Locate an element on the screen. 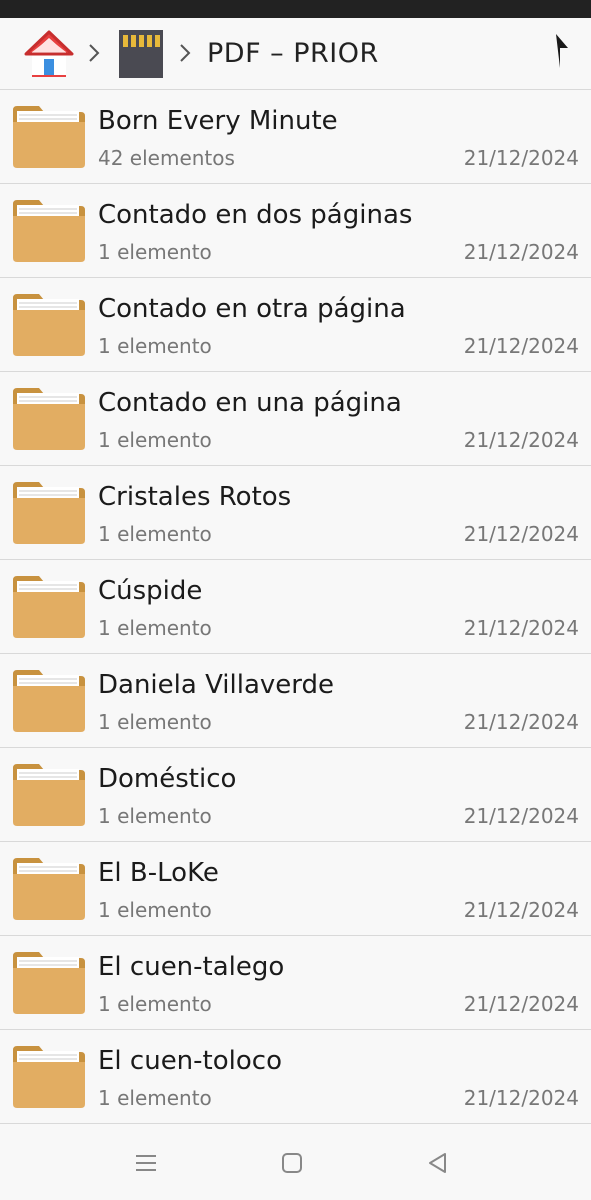 Image resolution: width=591 pixels, height=1200 pixels. toolbar: PDF – PRIOR is located at coordinates (295, 54).